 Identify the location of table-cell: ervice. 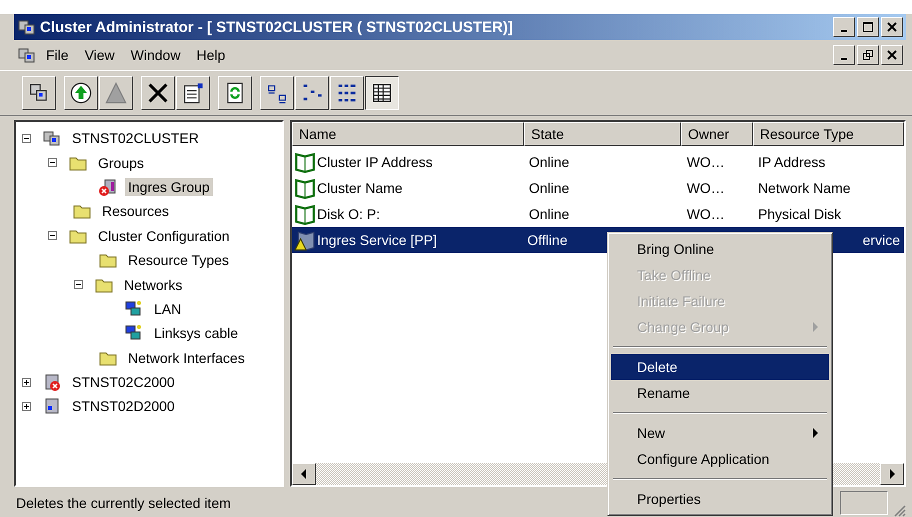
(881, 240).